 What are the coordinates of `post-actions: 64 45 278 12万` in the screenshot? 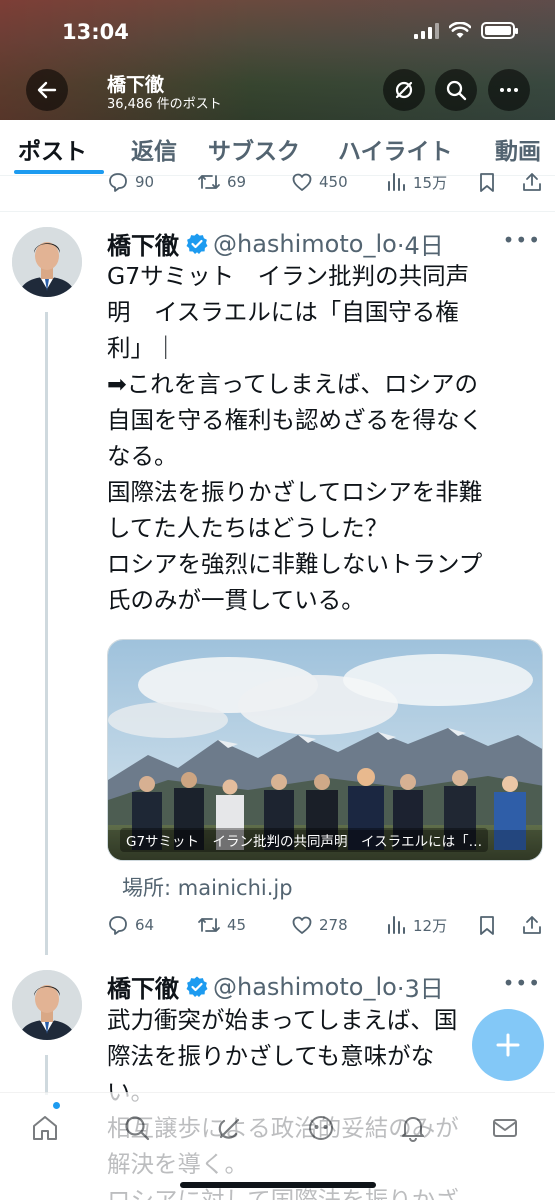 It's located at (327, 926).